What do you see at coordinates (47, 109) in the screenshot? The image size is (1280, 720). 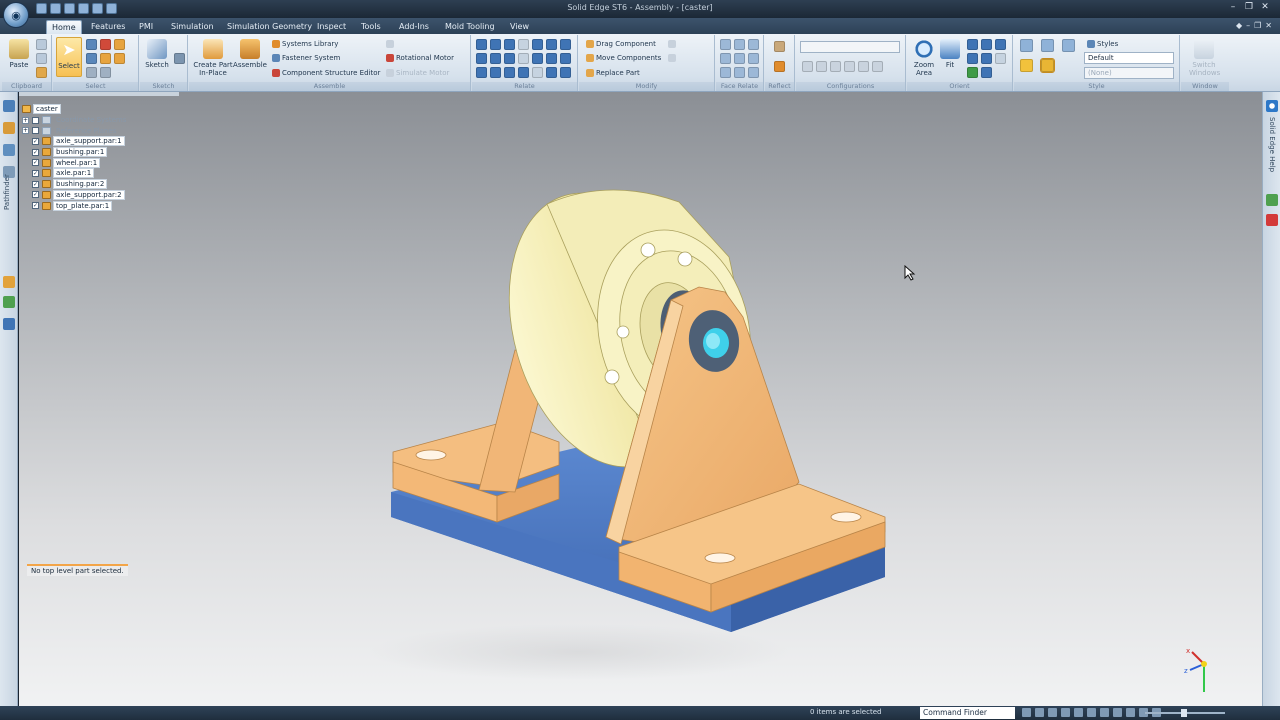 I see `tree-root-label: caster` at bounding box center [47, 109].